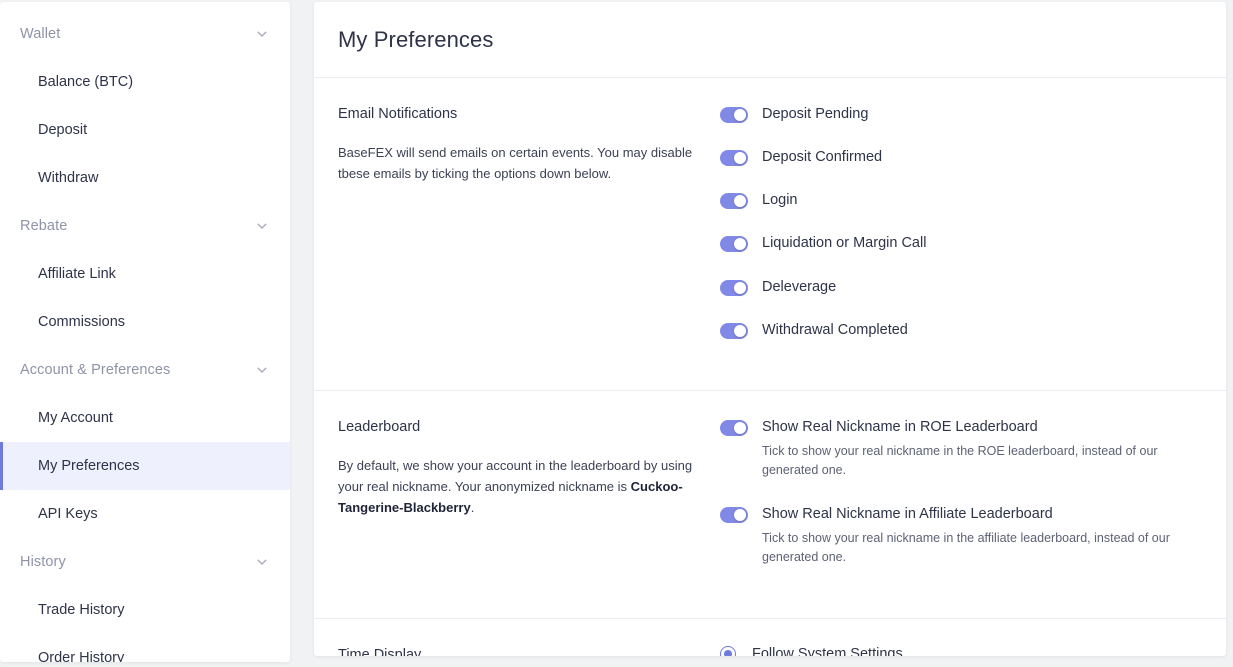 The width and height of the screenshot is (1233, 667). Describe the element at coordinates (961, 330) in the screenshot. I see `toggle-row: Withdrawal Completed` at that location.